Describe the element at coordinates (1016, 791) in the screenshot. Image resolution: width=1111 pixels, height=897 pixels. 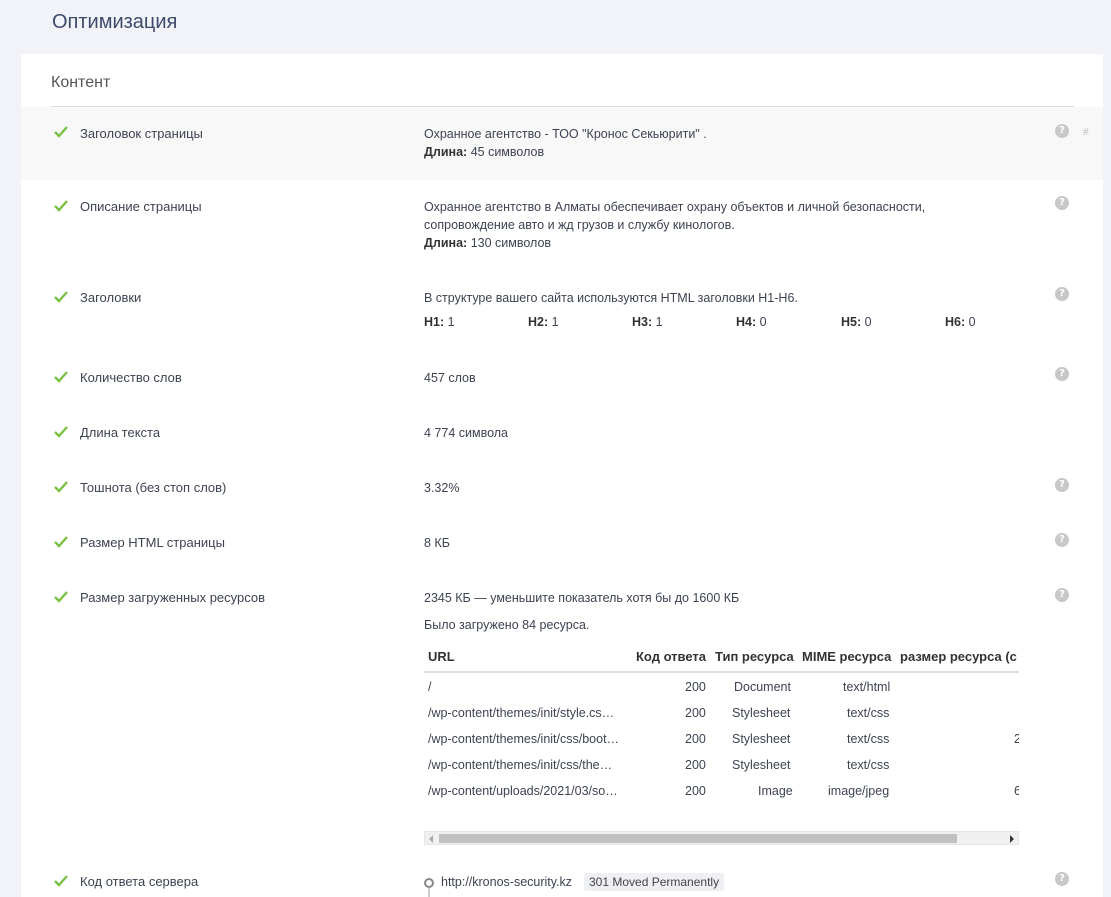
I see `cell-size: 6` at that location.